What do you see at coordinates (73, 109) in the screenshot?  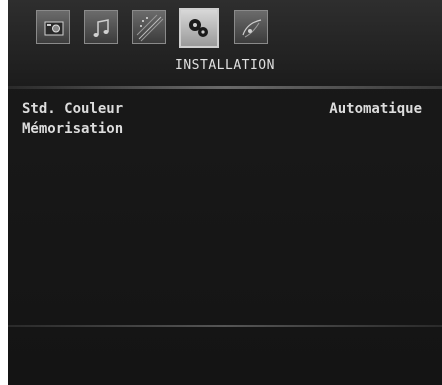 I see `menu-item-label: Std. Couleur` at bounding box center [73, 109].